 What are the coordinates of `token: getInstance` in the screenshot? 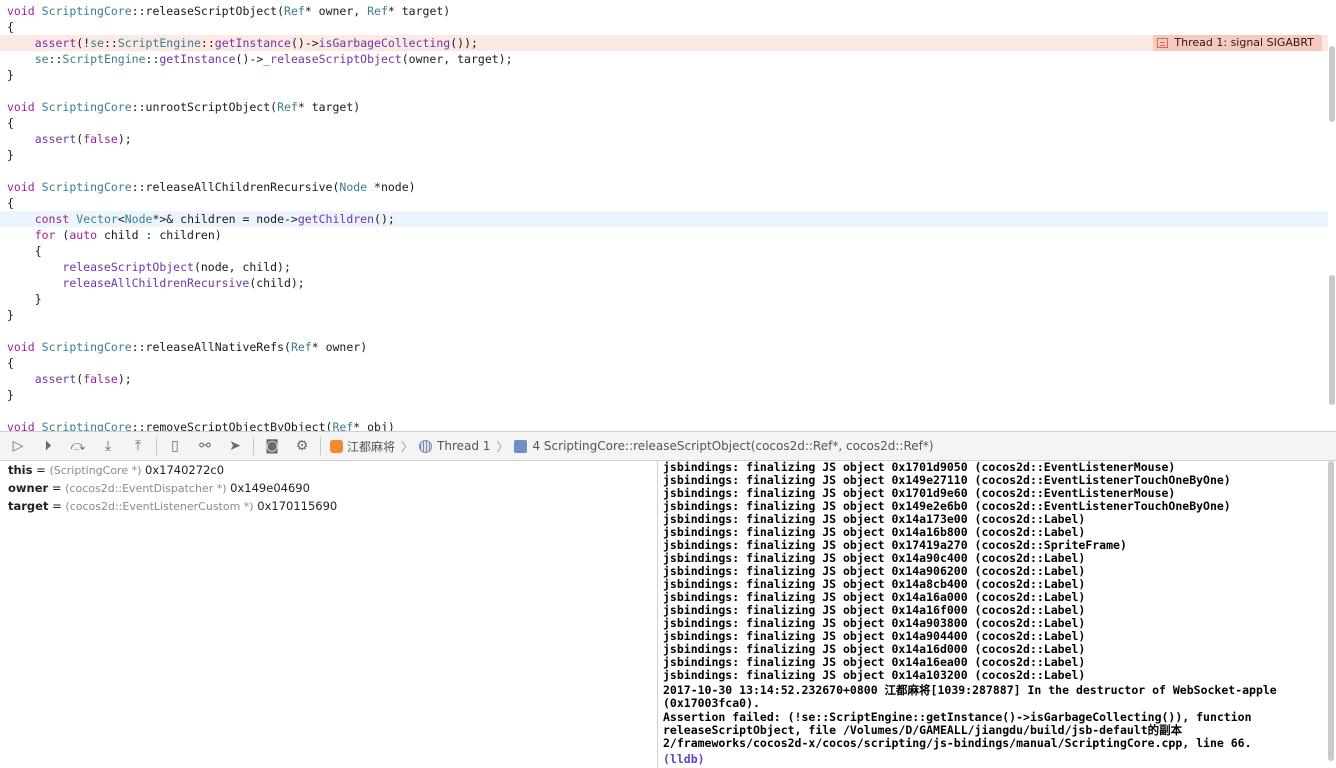 It's located at (252, 43).